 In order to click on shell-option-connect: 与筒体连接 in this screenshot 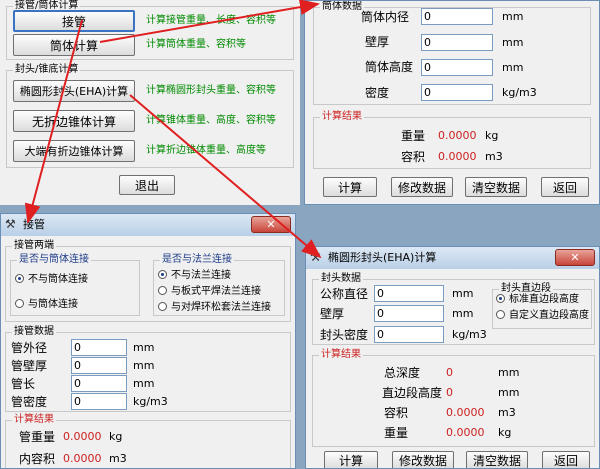, I will do `click(46, 305)`.